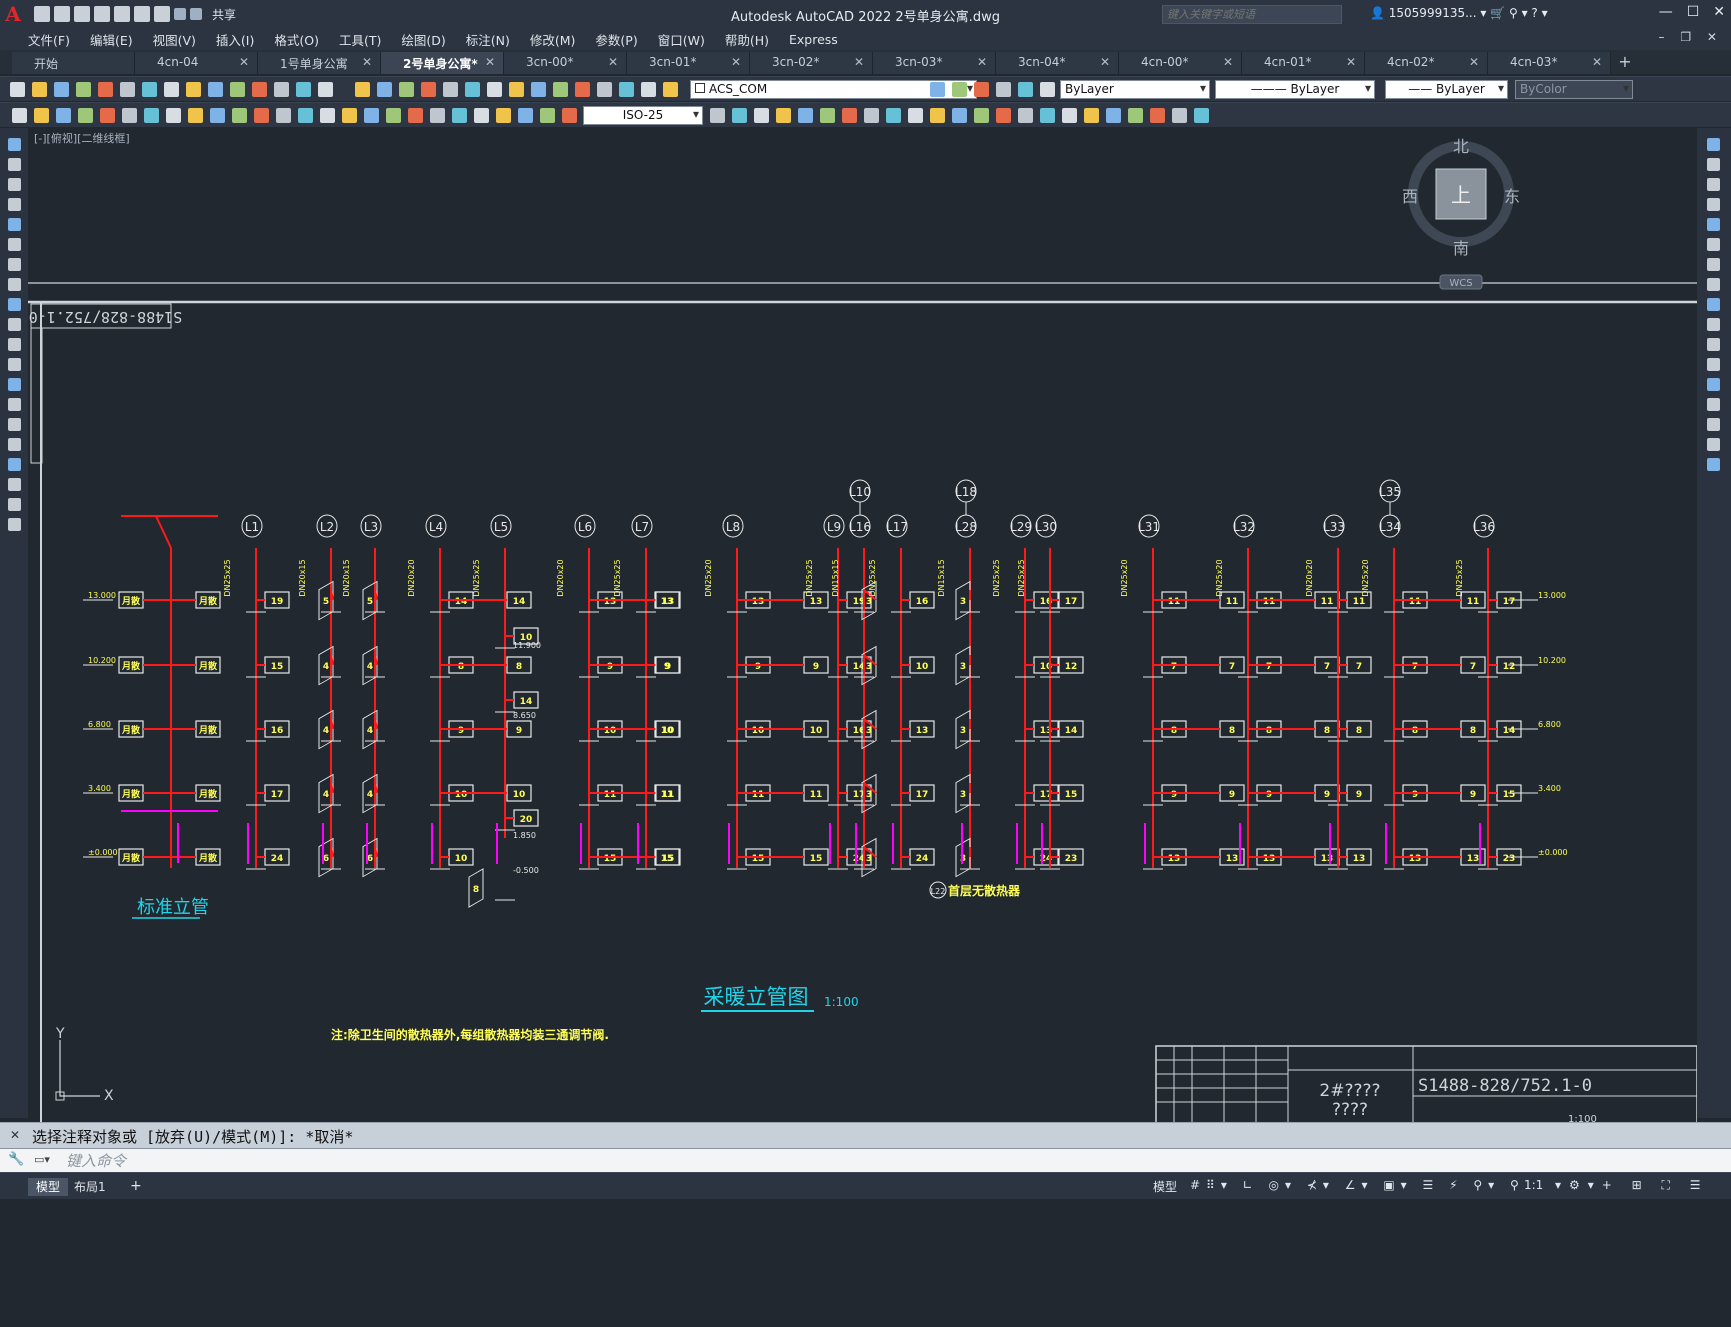 The width and height of the screenshot is (1731, 1327). What do you see at coordinates (1719, 12) in the screenshot?
I see `close-icon: ✕` at bounding box center [1719, 12].